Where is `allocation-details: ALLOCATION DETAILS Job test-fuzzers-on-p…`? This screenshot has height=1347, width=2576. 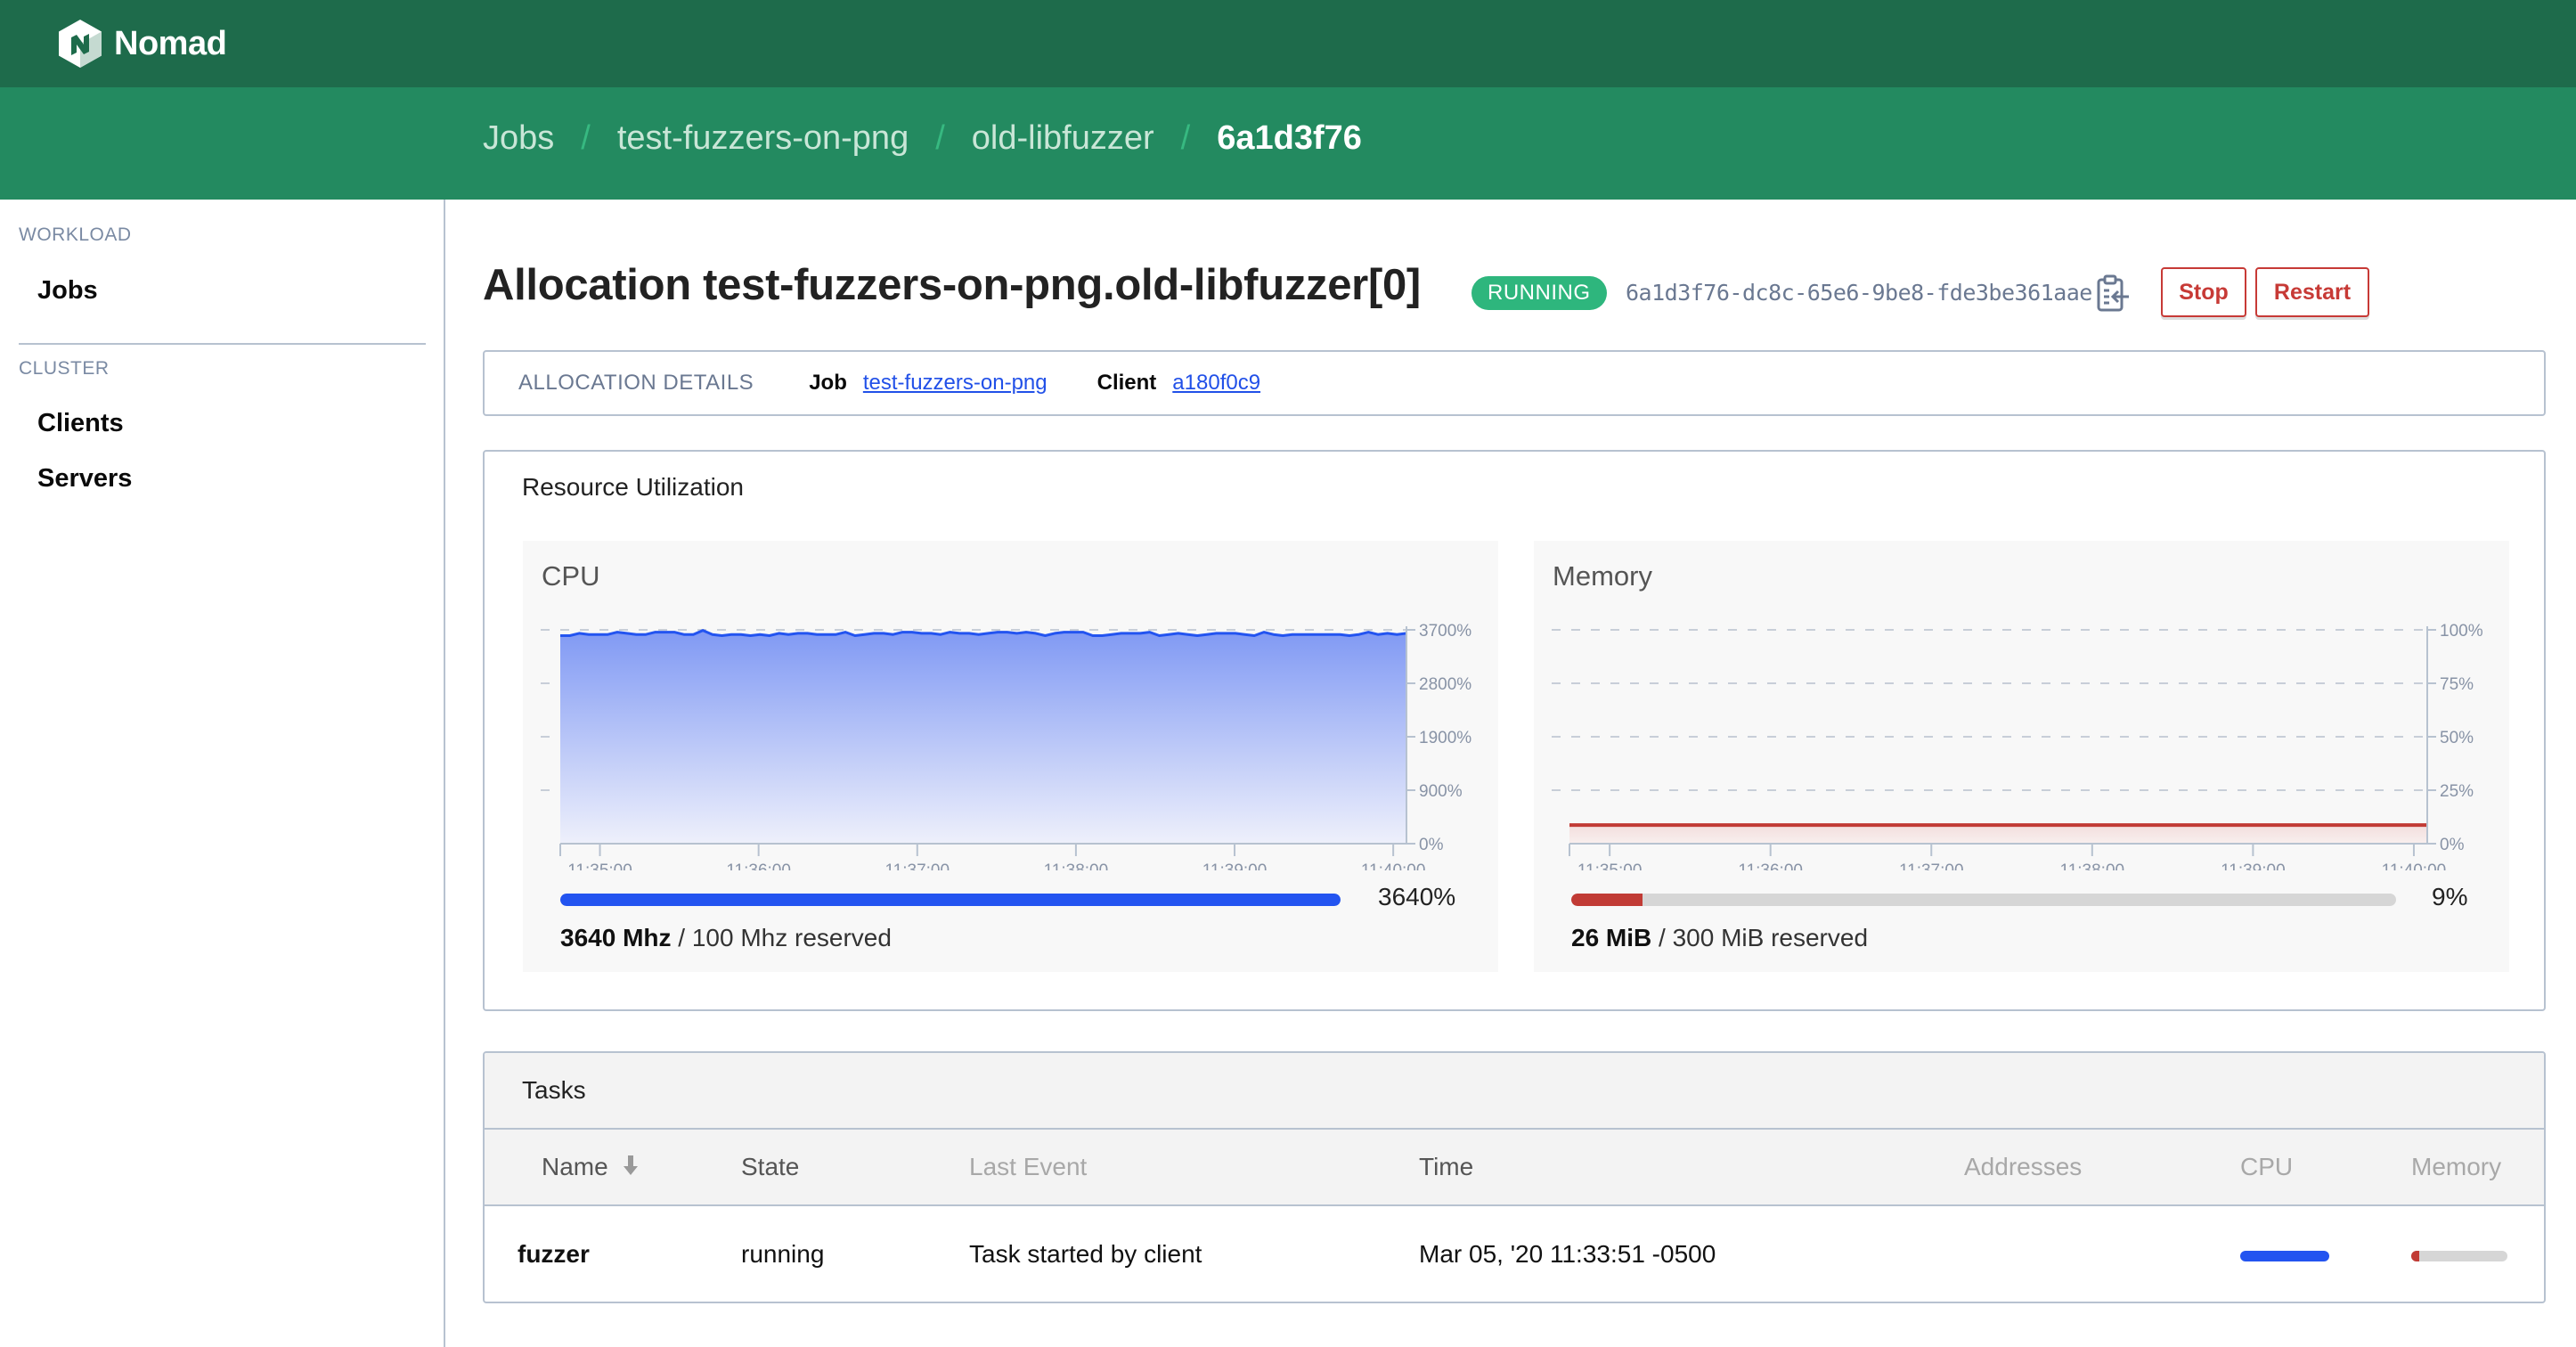 allocation-details: ALLOCATION DETAILS Job test-fuzzers-on-p… is located at coordinates (1515, 383).